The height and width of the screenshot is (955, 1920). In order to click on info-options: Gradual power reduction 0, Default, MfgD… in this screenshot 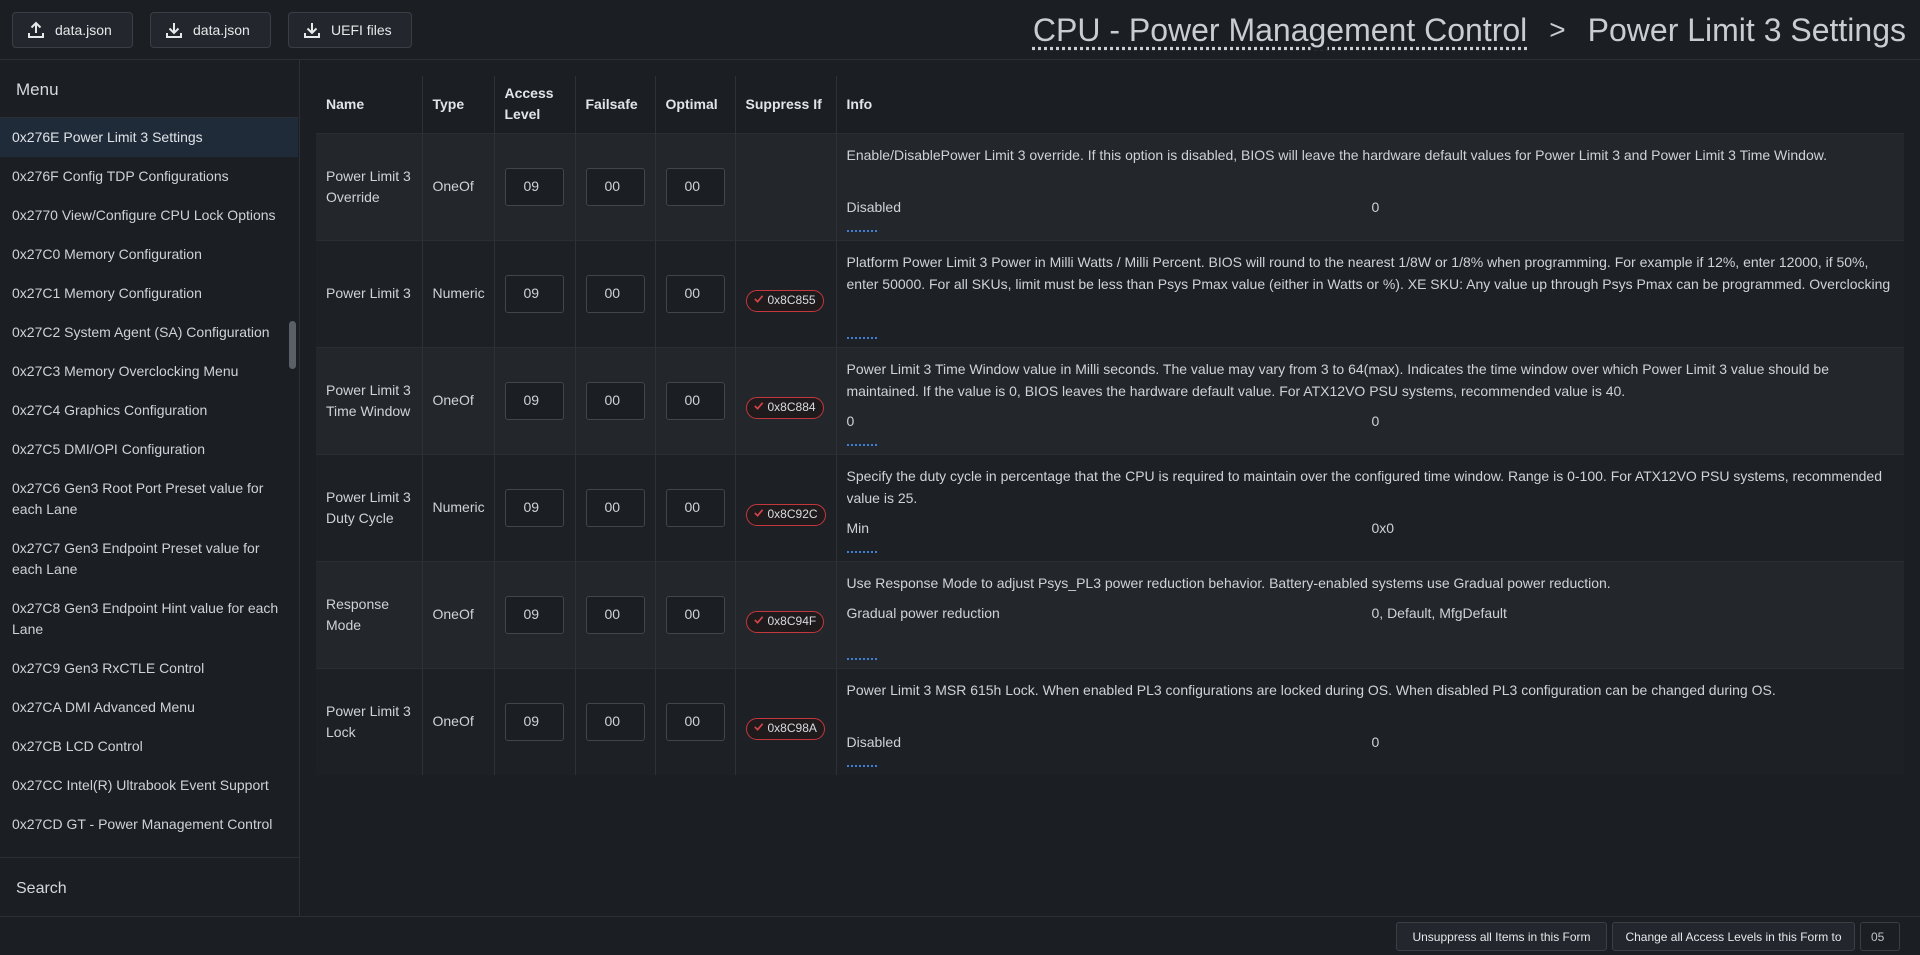, I will do `click(1371, 613)`.